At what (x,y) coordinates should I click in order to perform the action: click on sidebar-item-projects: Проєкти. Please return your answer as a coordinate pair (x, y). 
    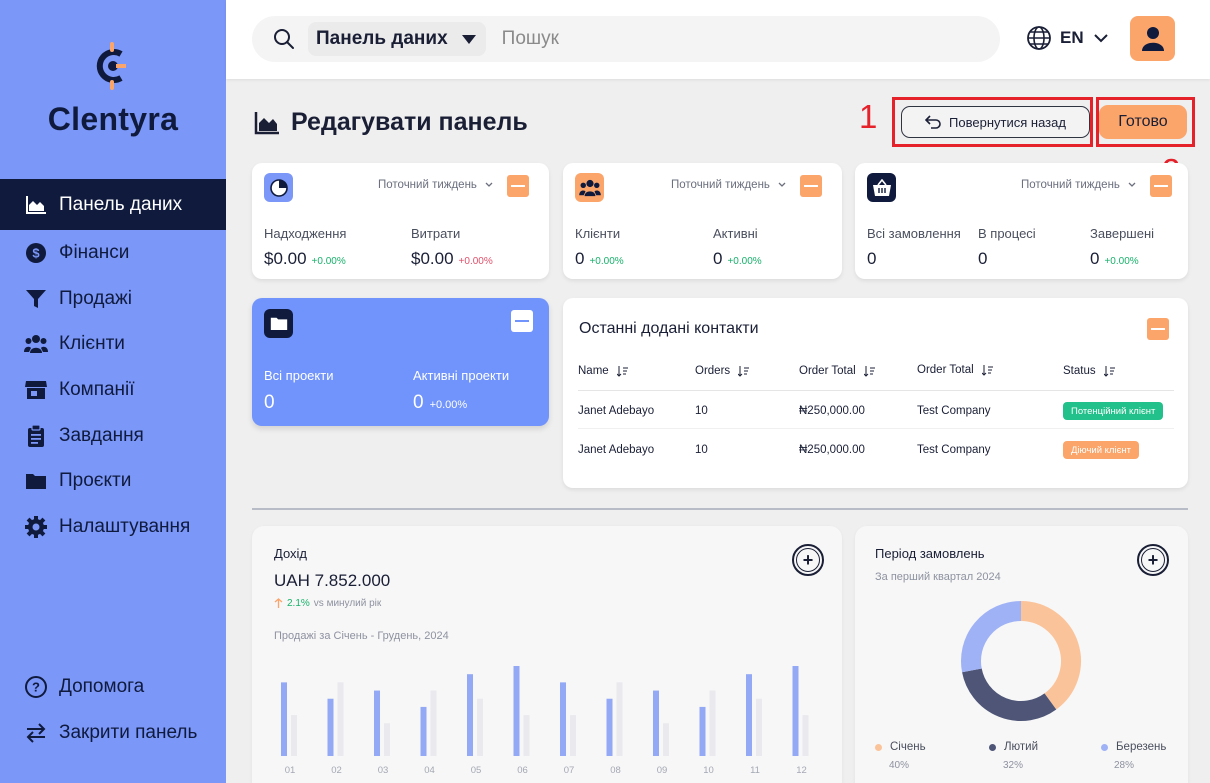
    Looking at the image, I should click on (113, 481).